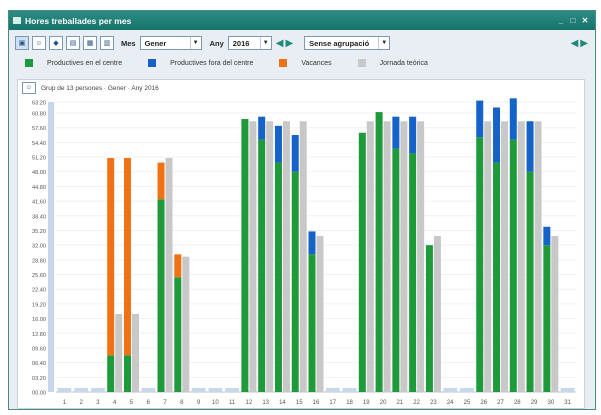 The height and width of the screenshot is (415, 601). I want to click on x-tick-label: 8, so click(182, 403).